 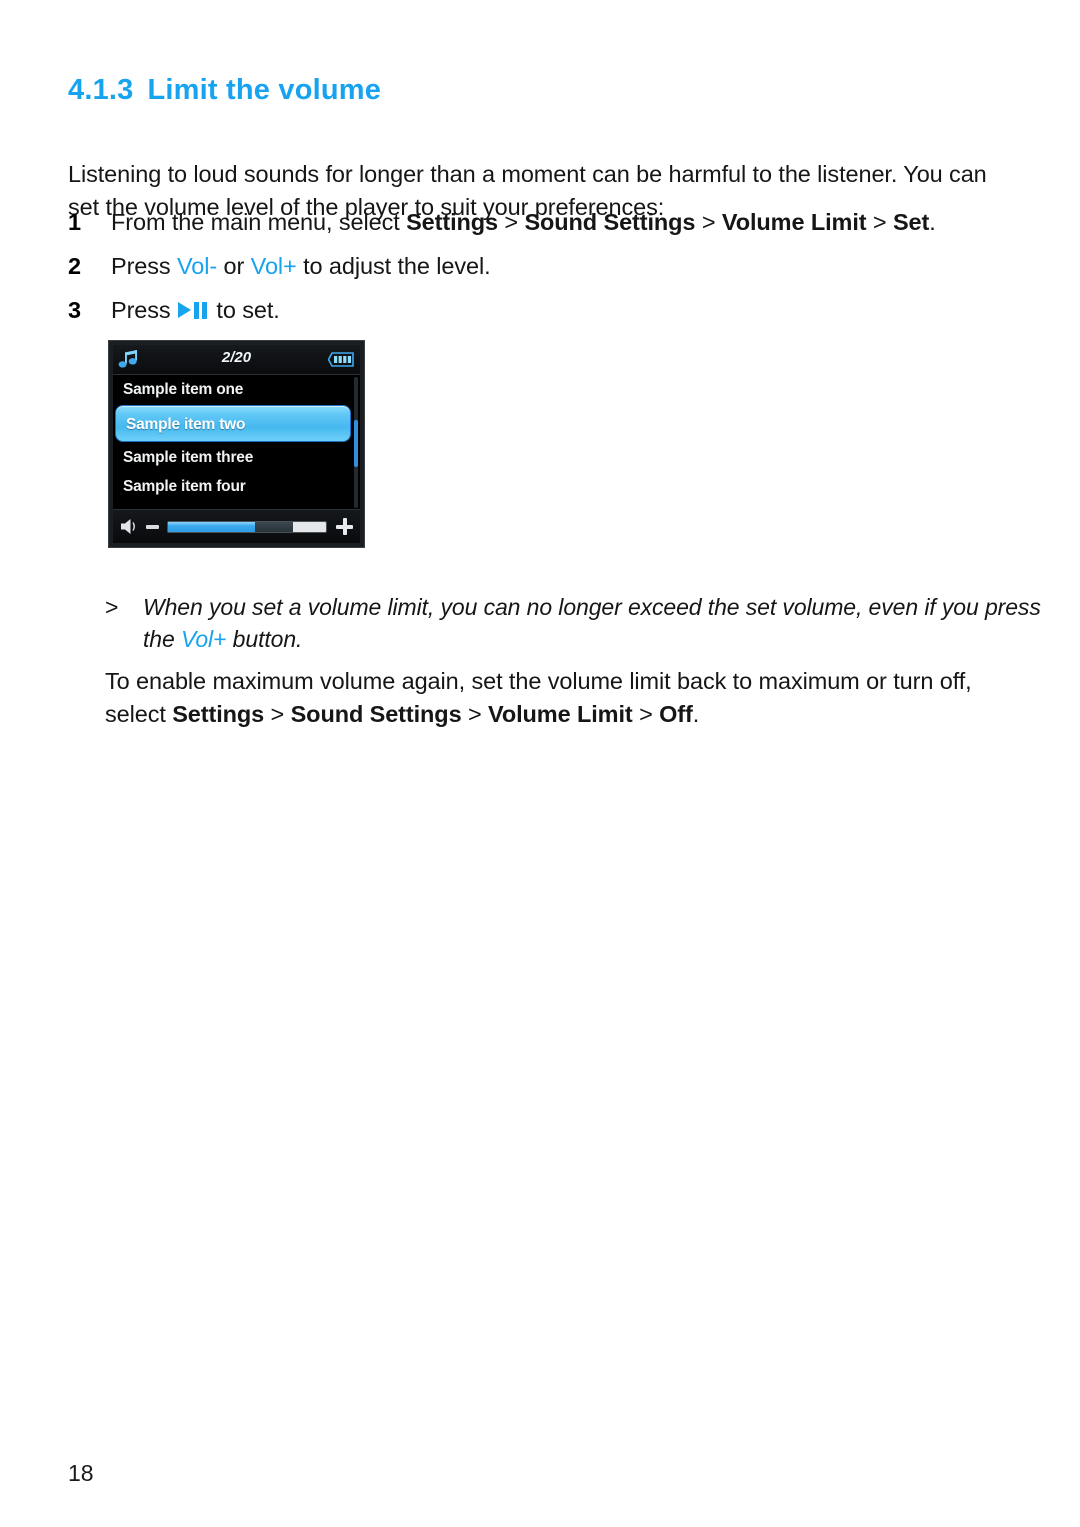 What do you see at coordinates (676, 713) in the screenshot?
I see `closing-bold-off: Off` at bounding box center [676, 713].